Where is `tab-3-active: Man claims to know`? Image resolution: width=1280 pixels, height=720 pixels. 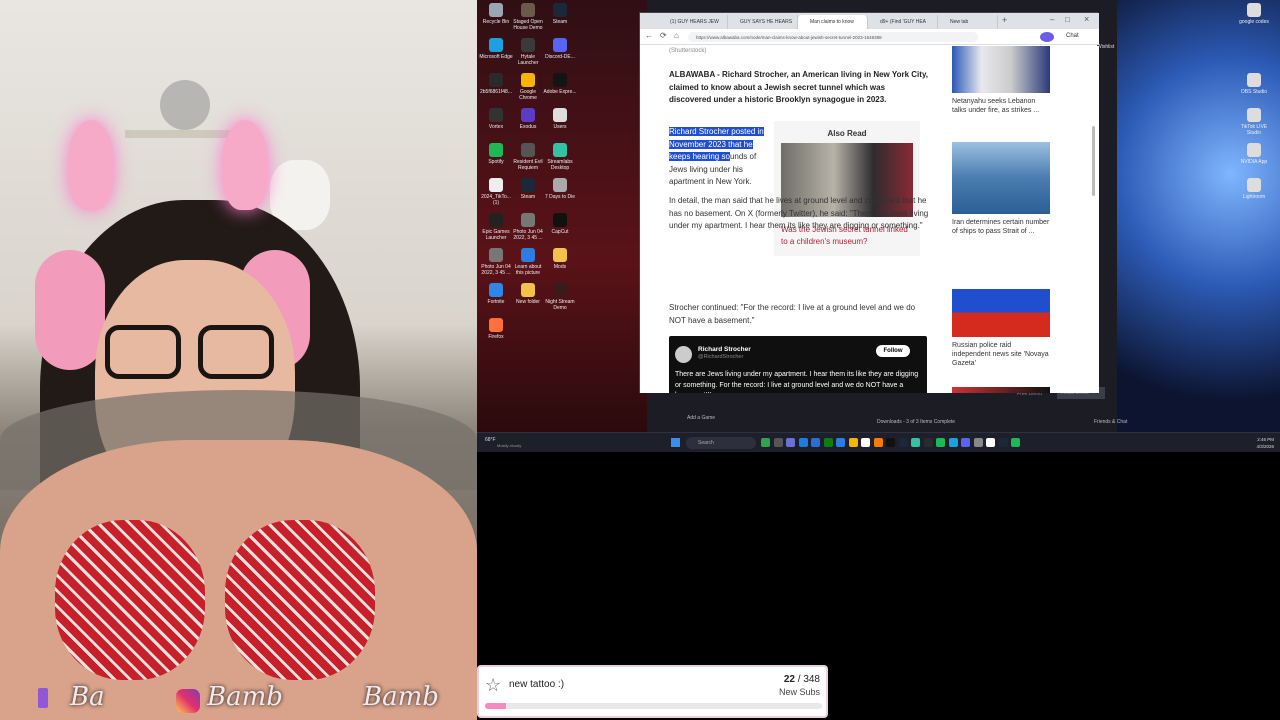
tab-3-active: Man claims to know is located at coordinates (833, 22).